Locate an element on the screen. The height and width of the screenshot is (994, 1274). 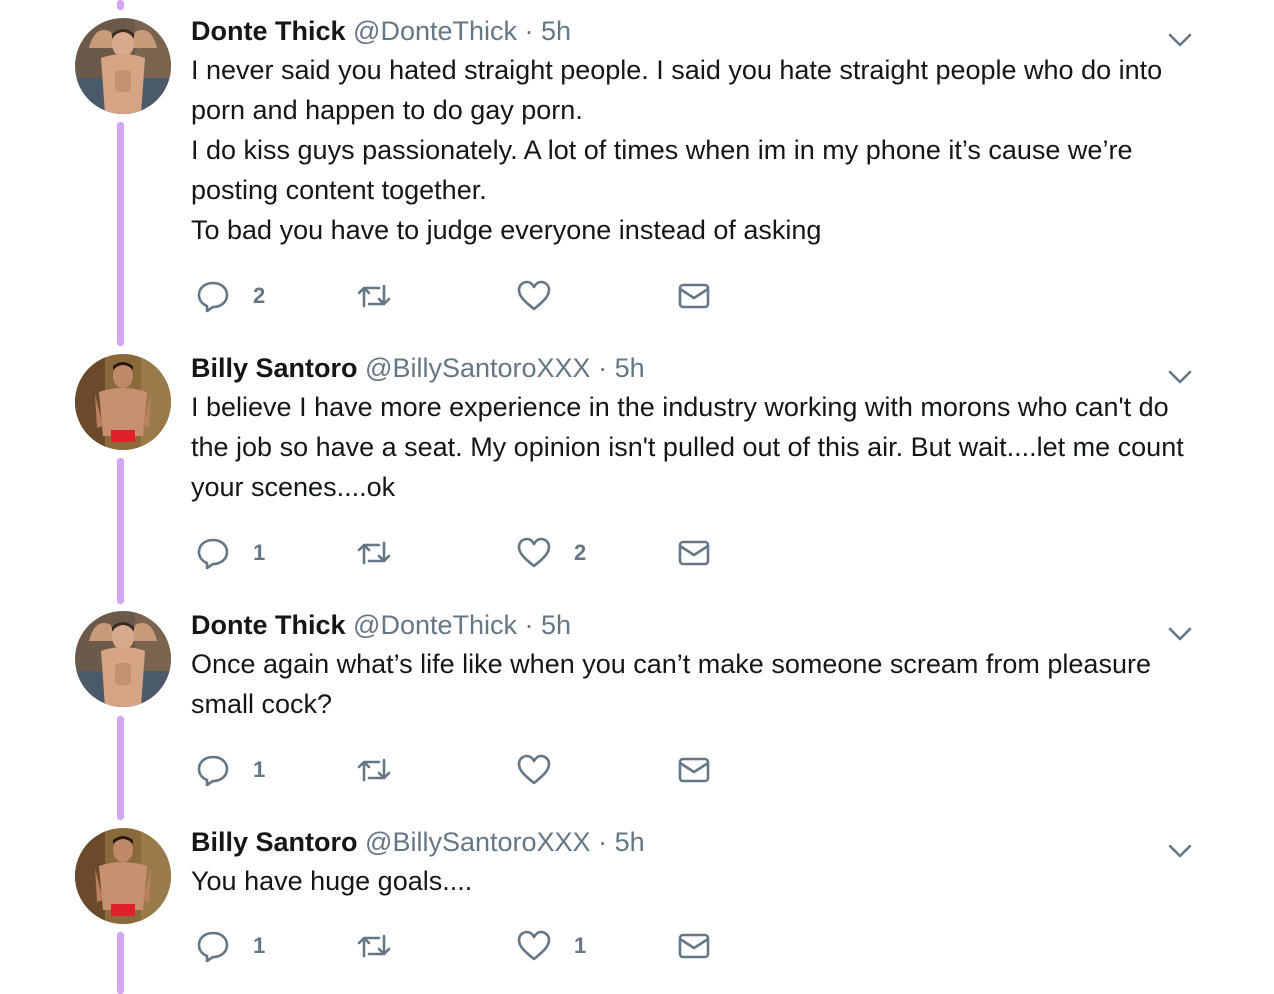
tweet-actions: 1 1 is located at coordinates (471, 946).